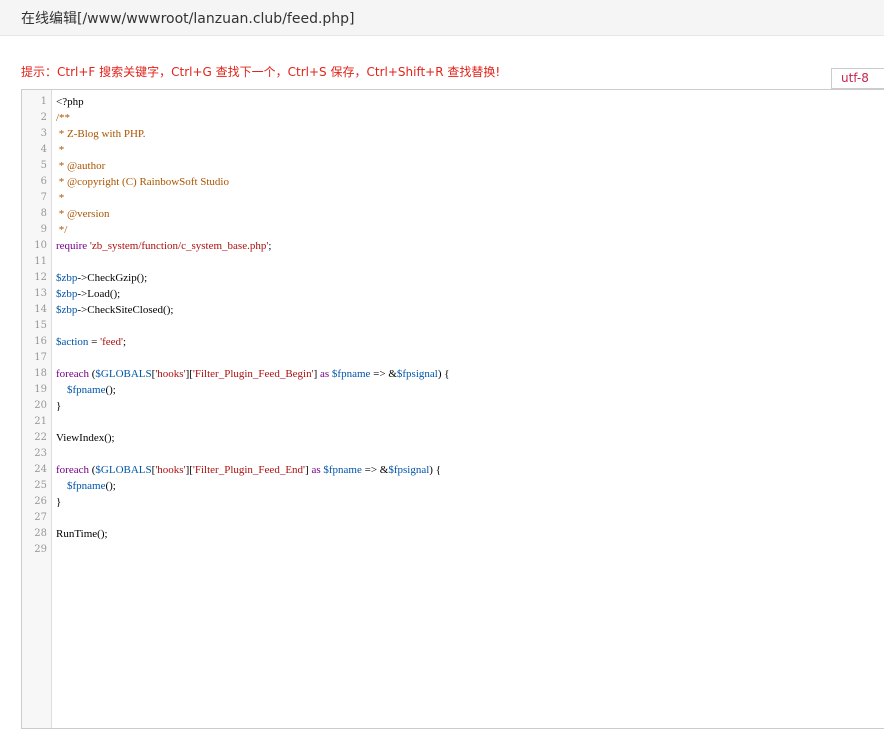  What do you see at coordinates (99, 294) in the screenshot?
I see `code-token: ->Load();` at bounding box center [99, 294].